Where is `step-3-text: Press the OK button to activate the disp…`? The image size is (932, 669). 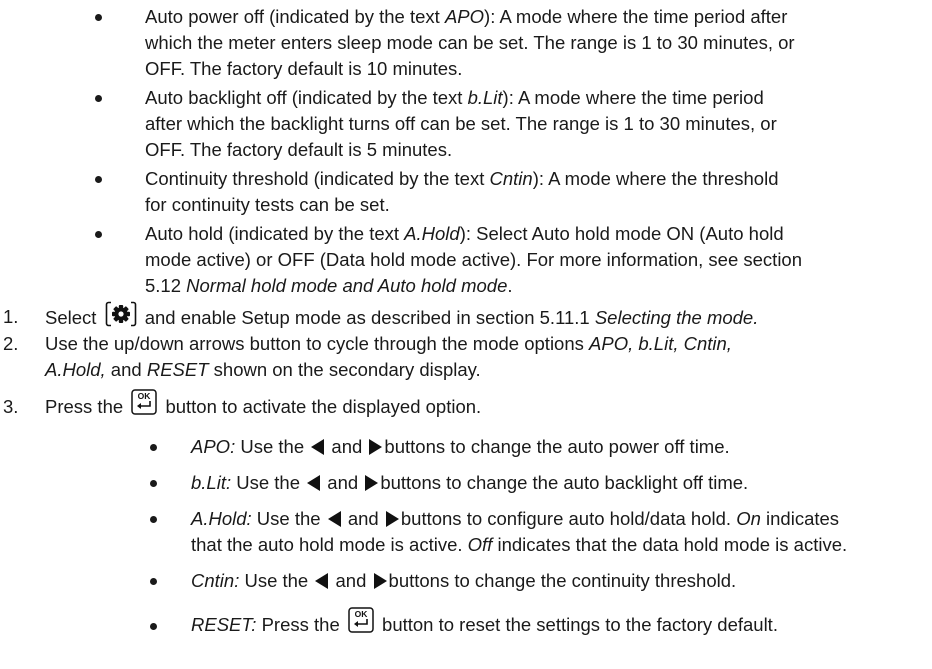 step-3-text: Press the OK button to activate the disp… is located at coordinates (263, 405).